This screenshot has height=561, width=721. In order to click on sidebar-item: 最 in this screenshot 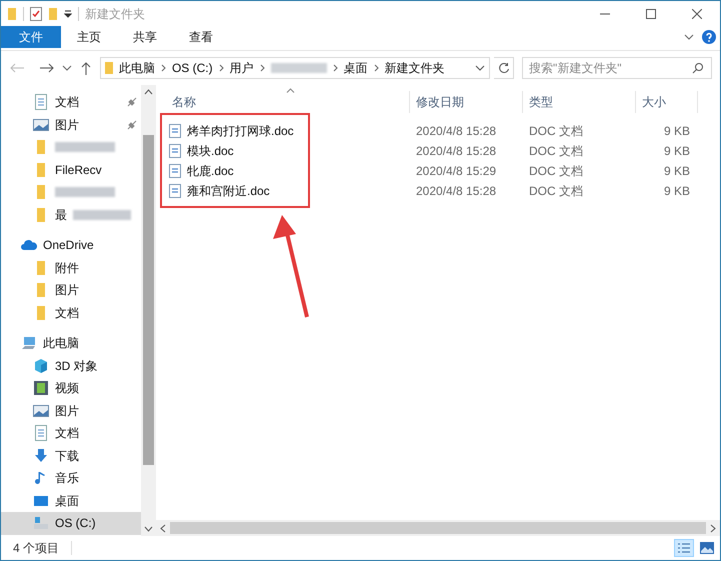, I will do `click(71, 215)`.